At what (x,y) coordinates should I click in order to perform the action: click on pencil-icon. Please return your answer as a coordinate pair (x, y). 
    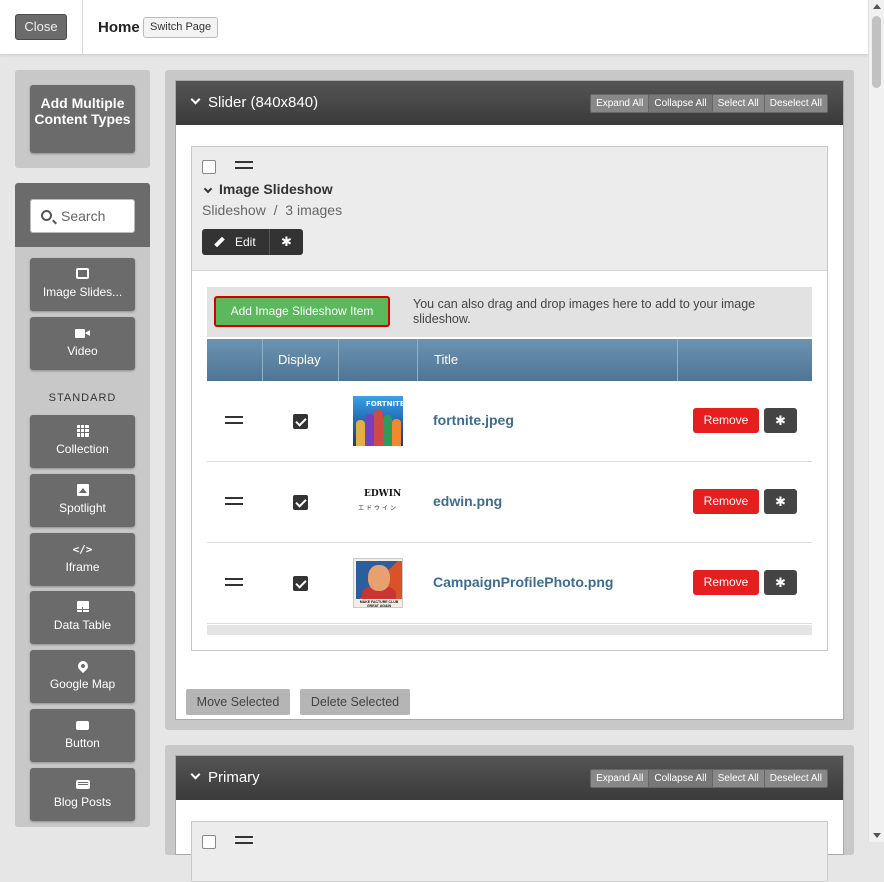
    Looking at the image, I should click on (219, 242).